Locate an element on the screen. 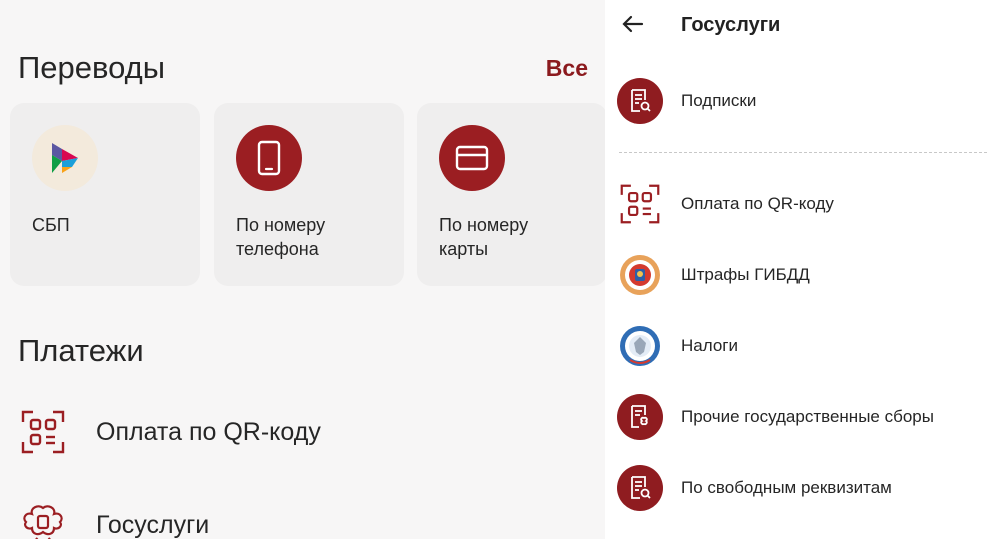 The height and width of the screenshot is (539, 992). fns-emblem-icon is located at coordinates (640, 346).